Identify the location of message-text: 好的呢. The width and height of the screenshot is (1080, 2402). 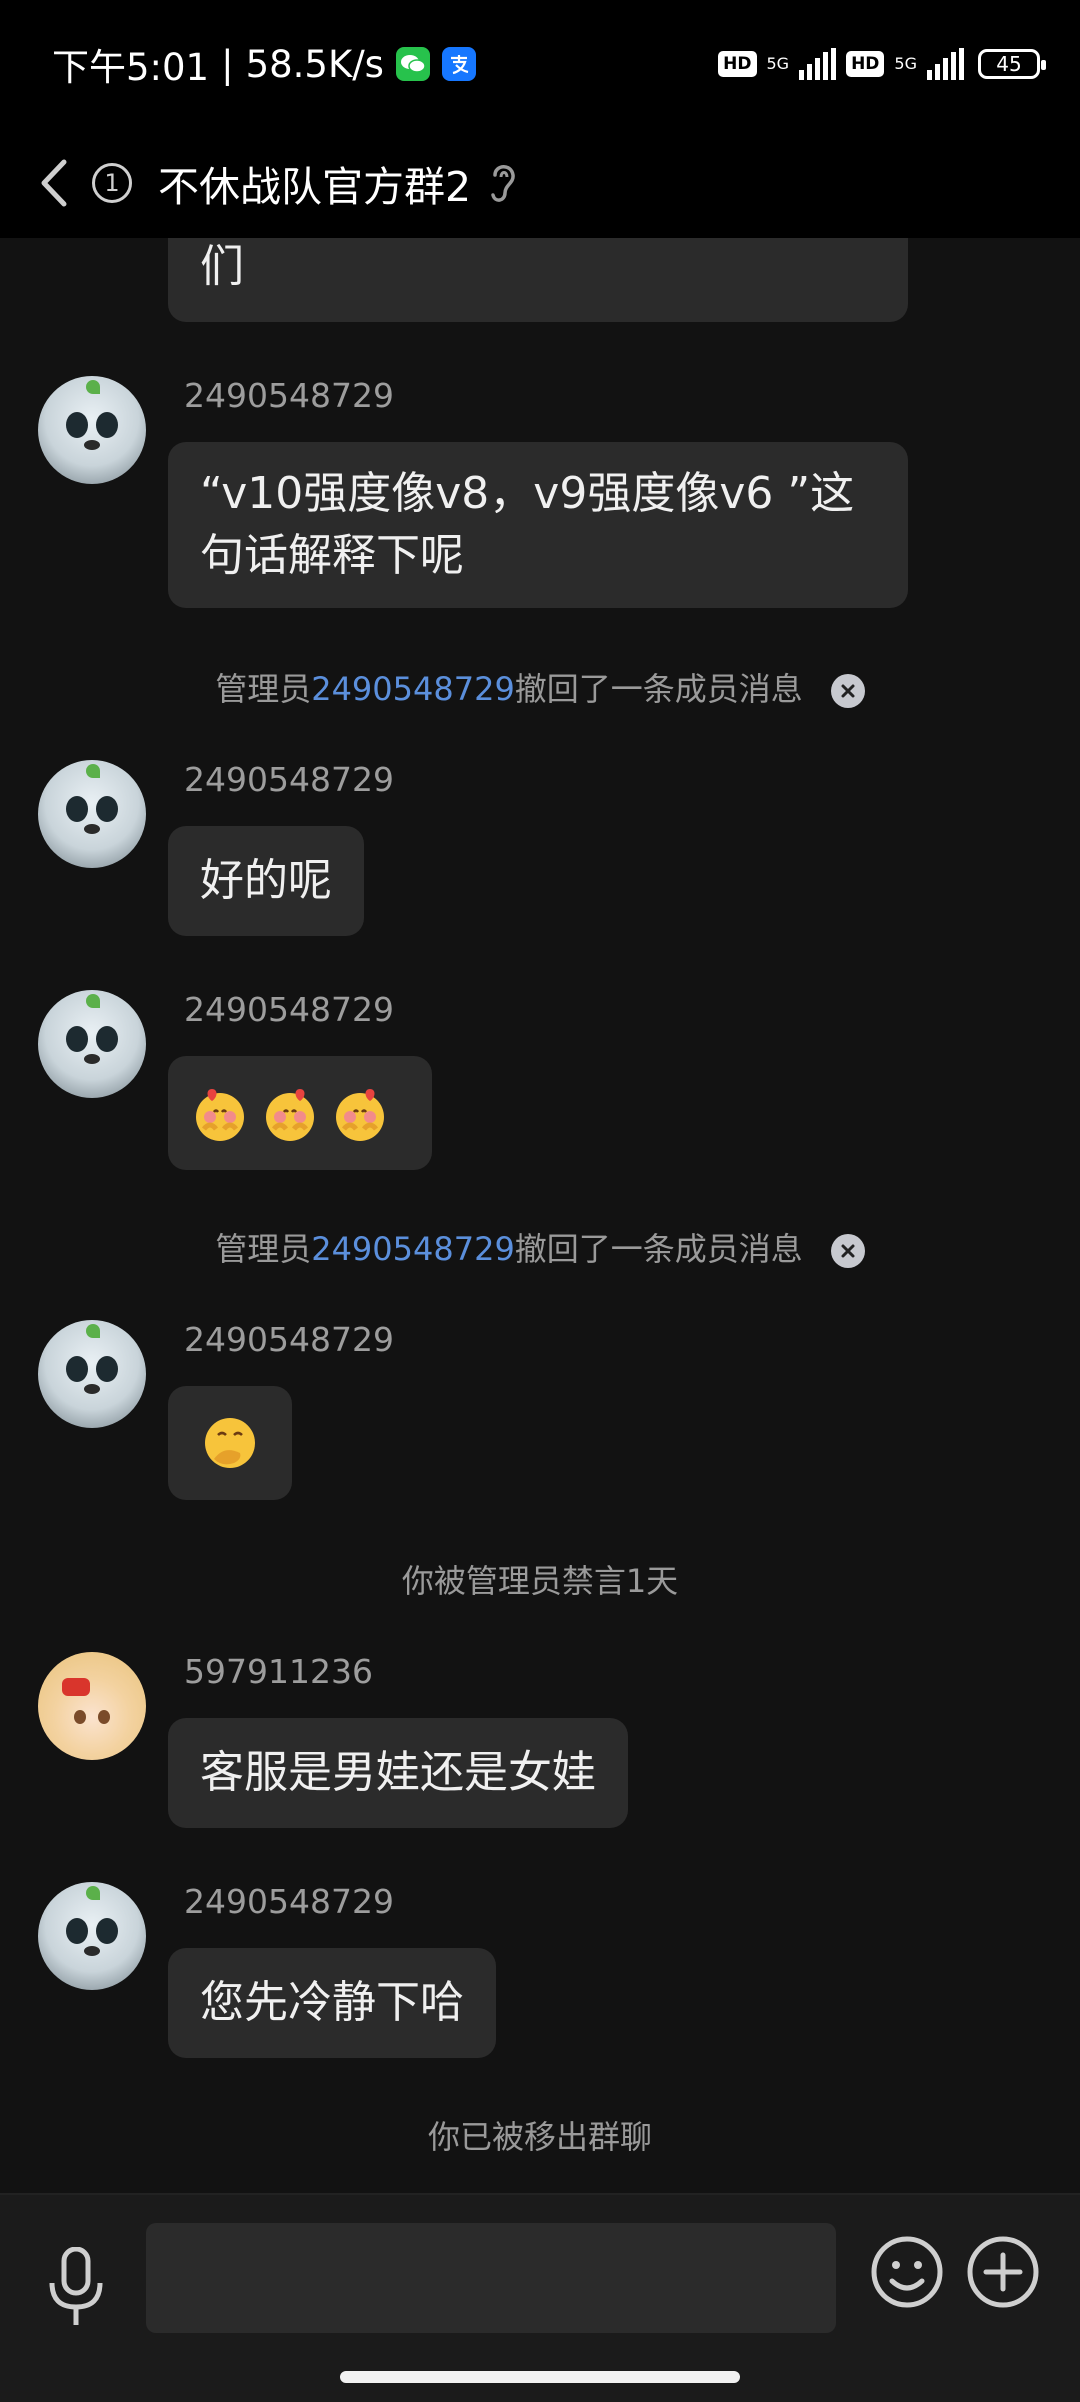
(266, 880).